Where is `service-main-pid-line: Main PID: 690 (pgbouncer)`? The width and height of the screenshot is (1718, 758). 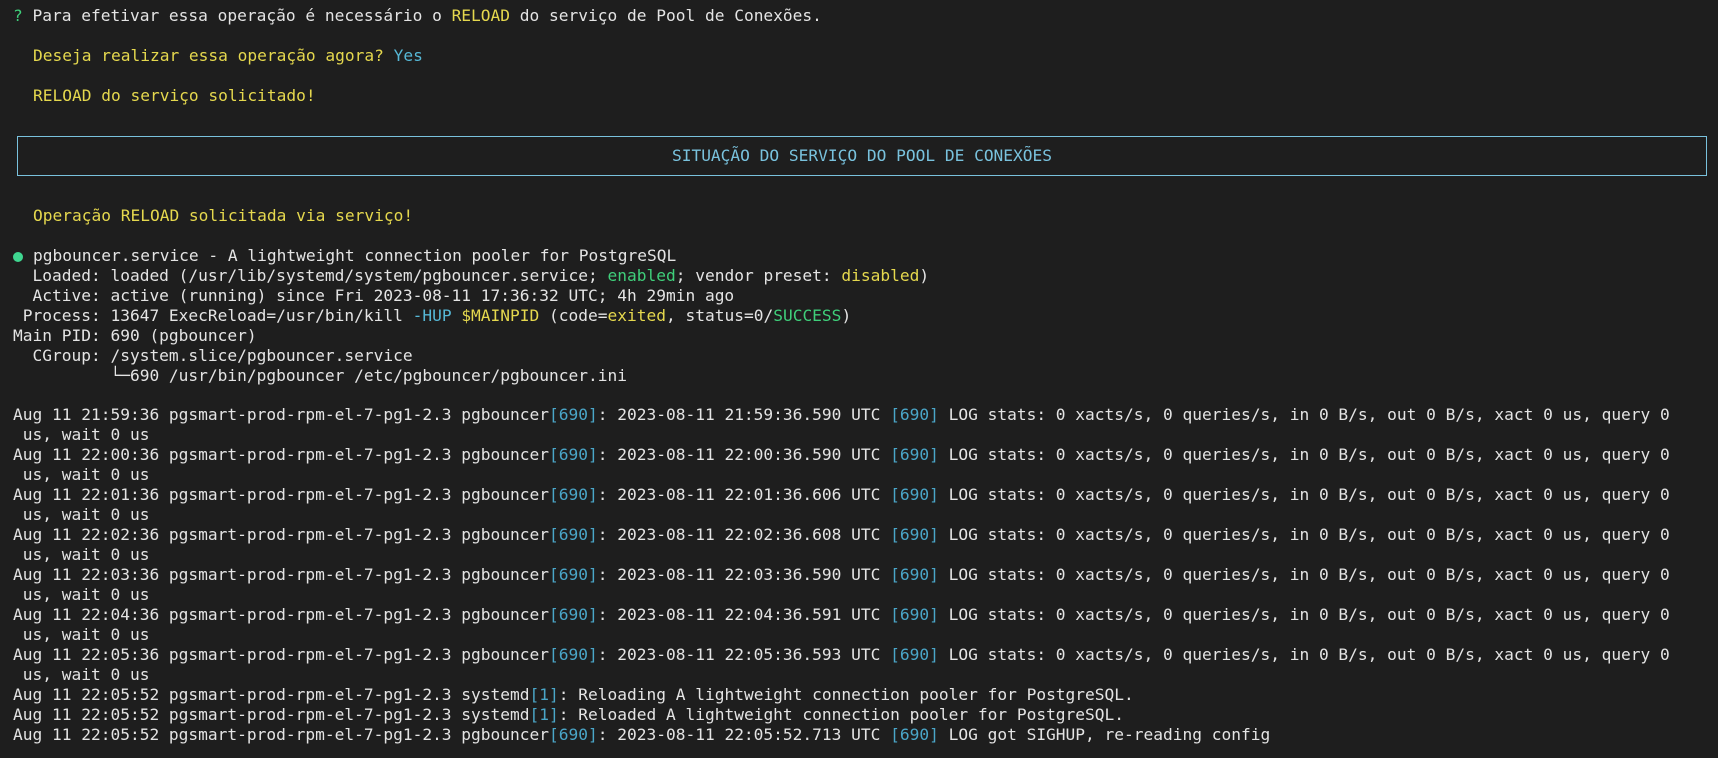
service-main-pid-line: Main PID: 690 (pgbouncer) is located at coordinates (135, 335).